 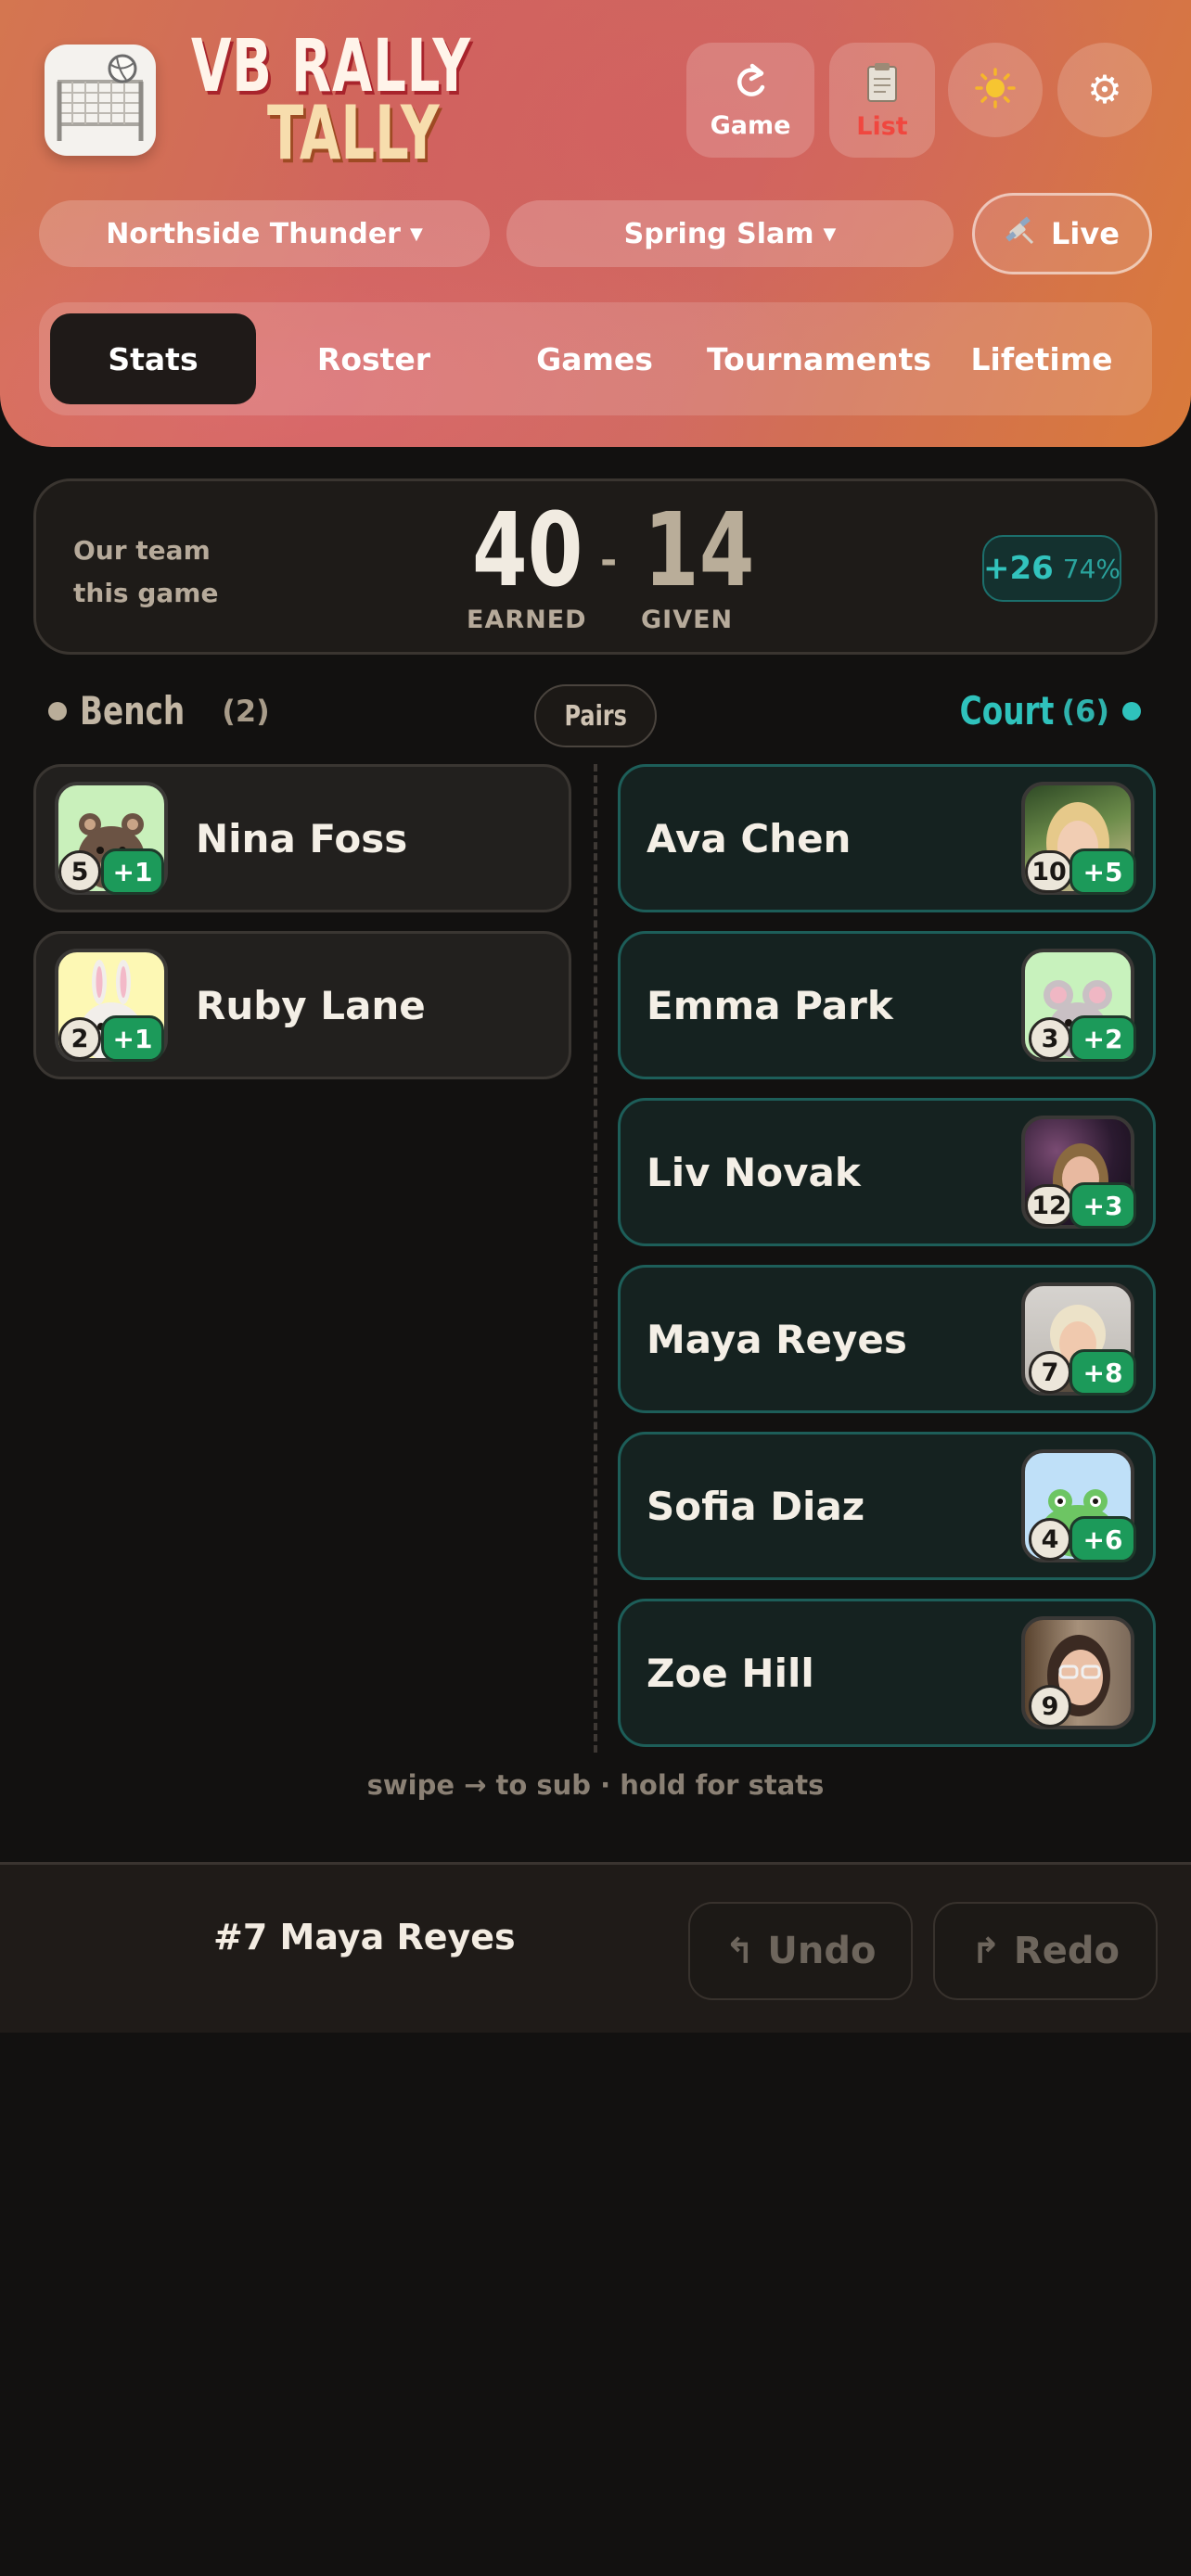 I want to click on satellite-icon, so click(x=1022, y=233).